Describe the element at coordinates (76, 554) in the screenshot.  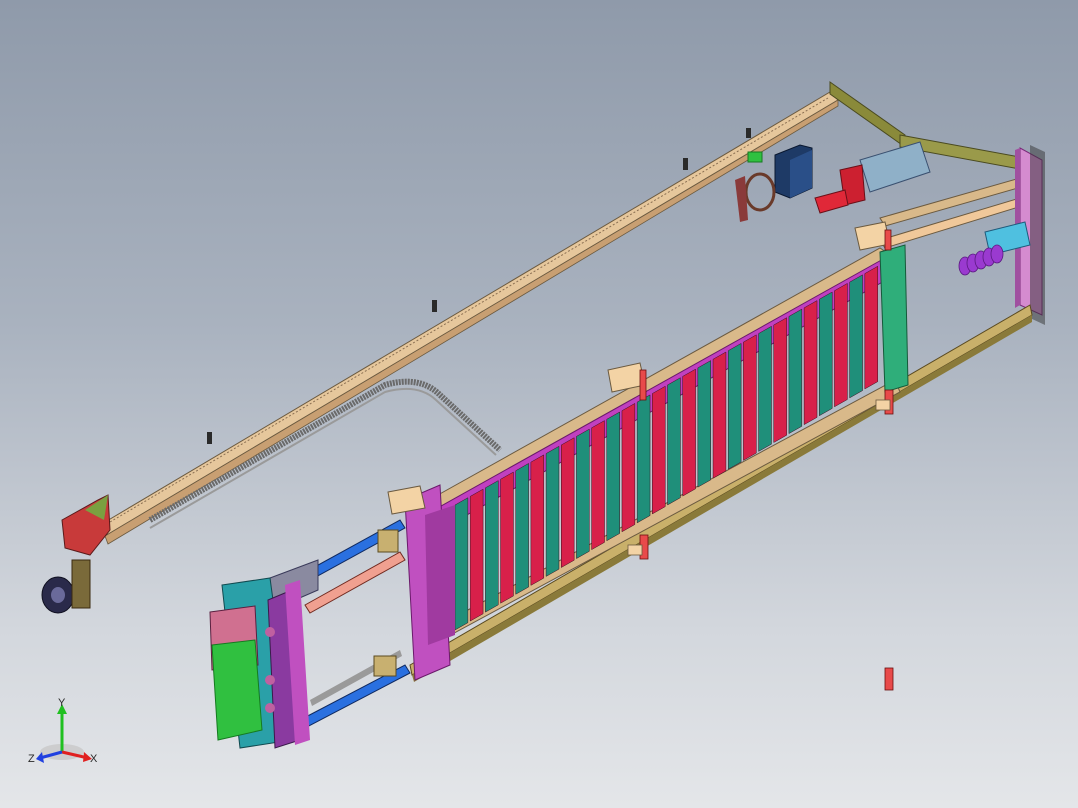
I see `left-end-wheel` at that location.